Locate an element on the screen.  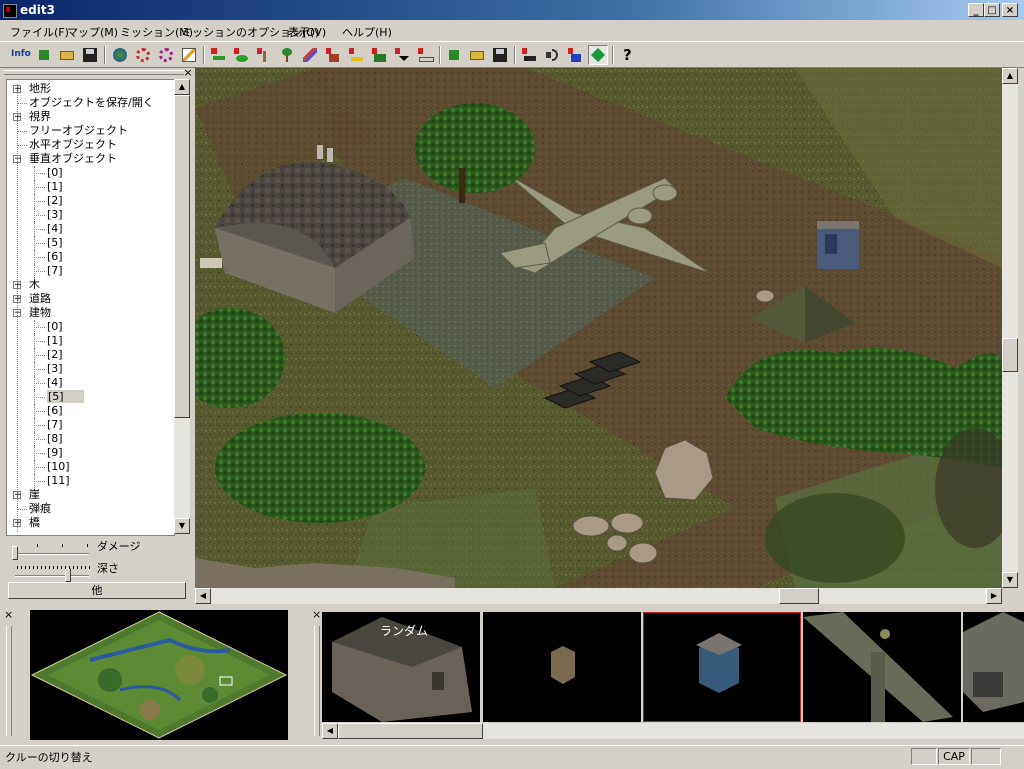
tree-node: 建物 is located at coordinates (40, 312).